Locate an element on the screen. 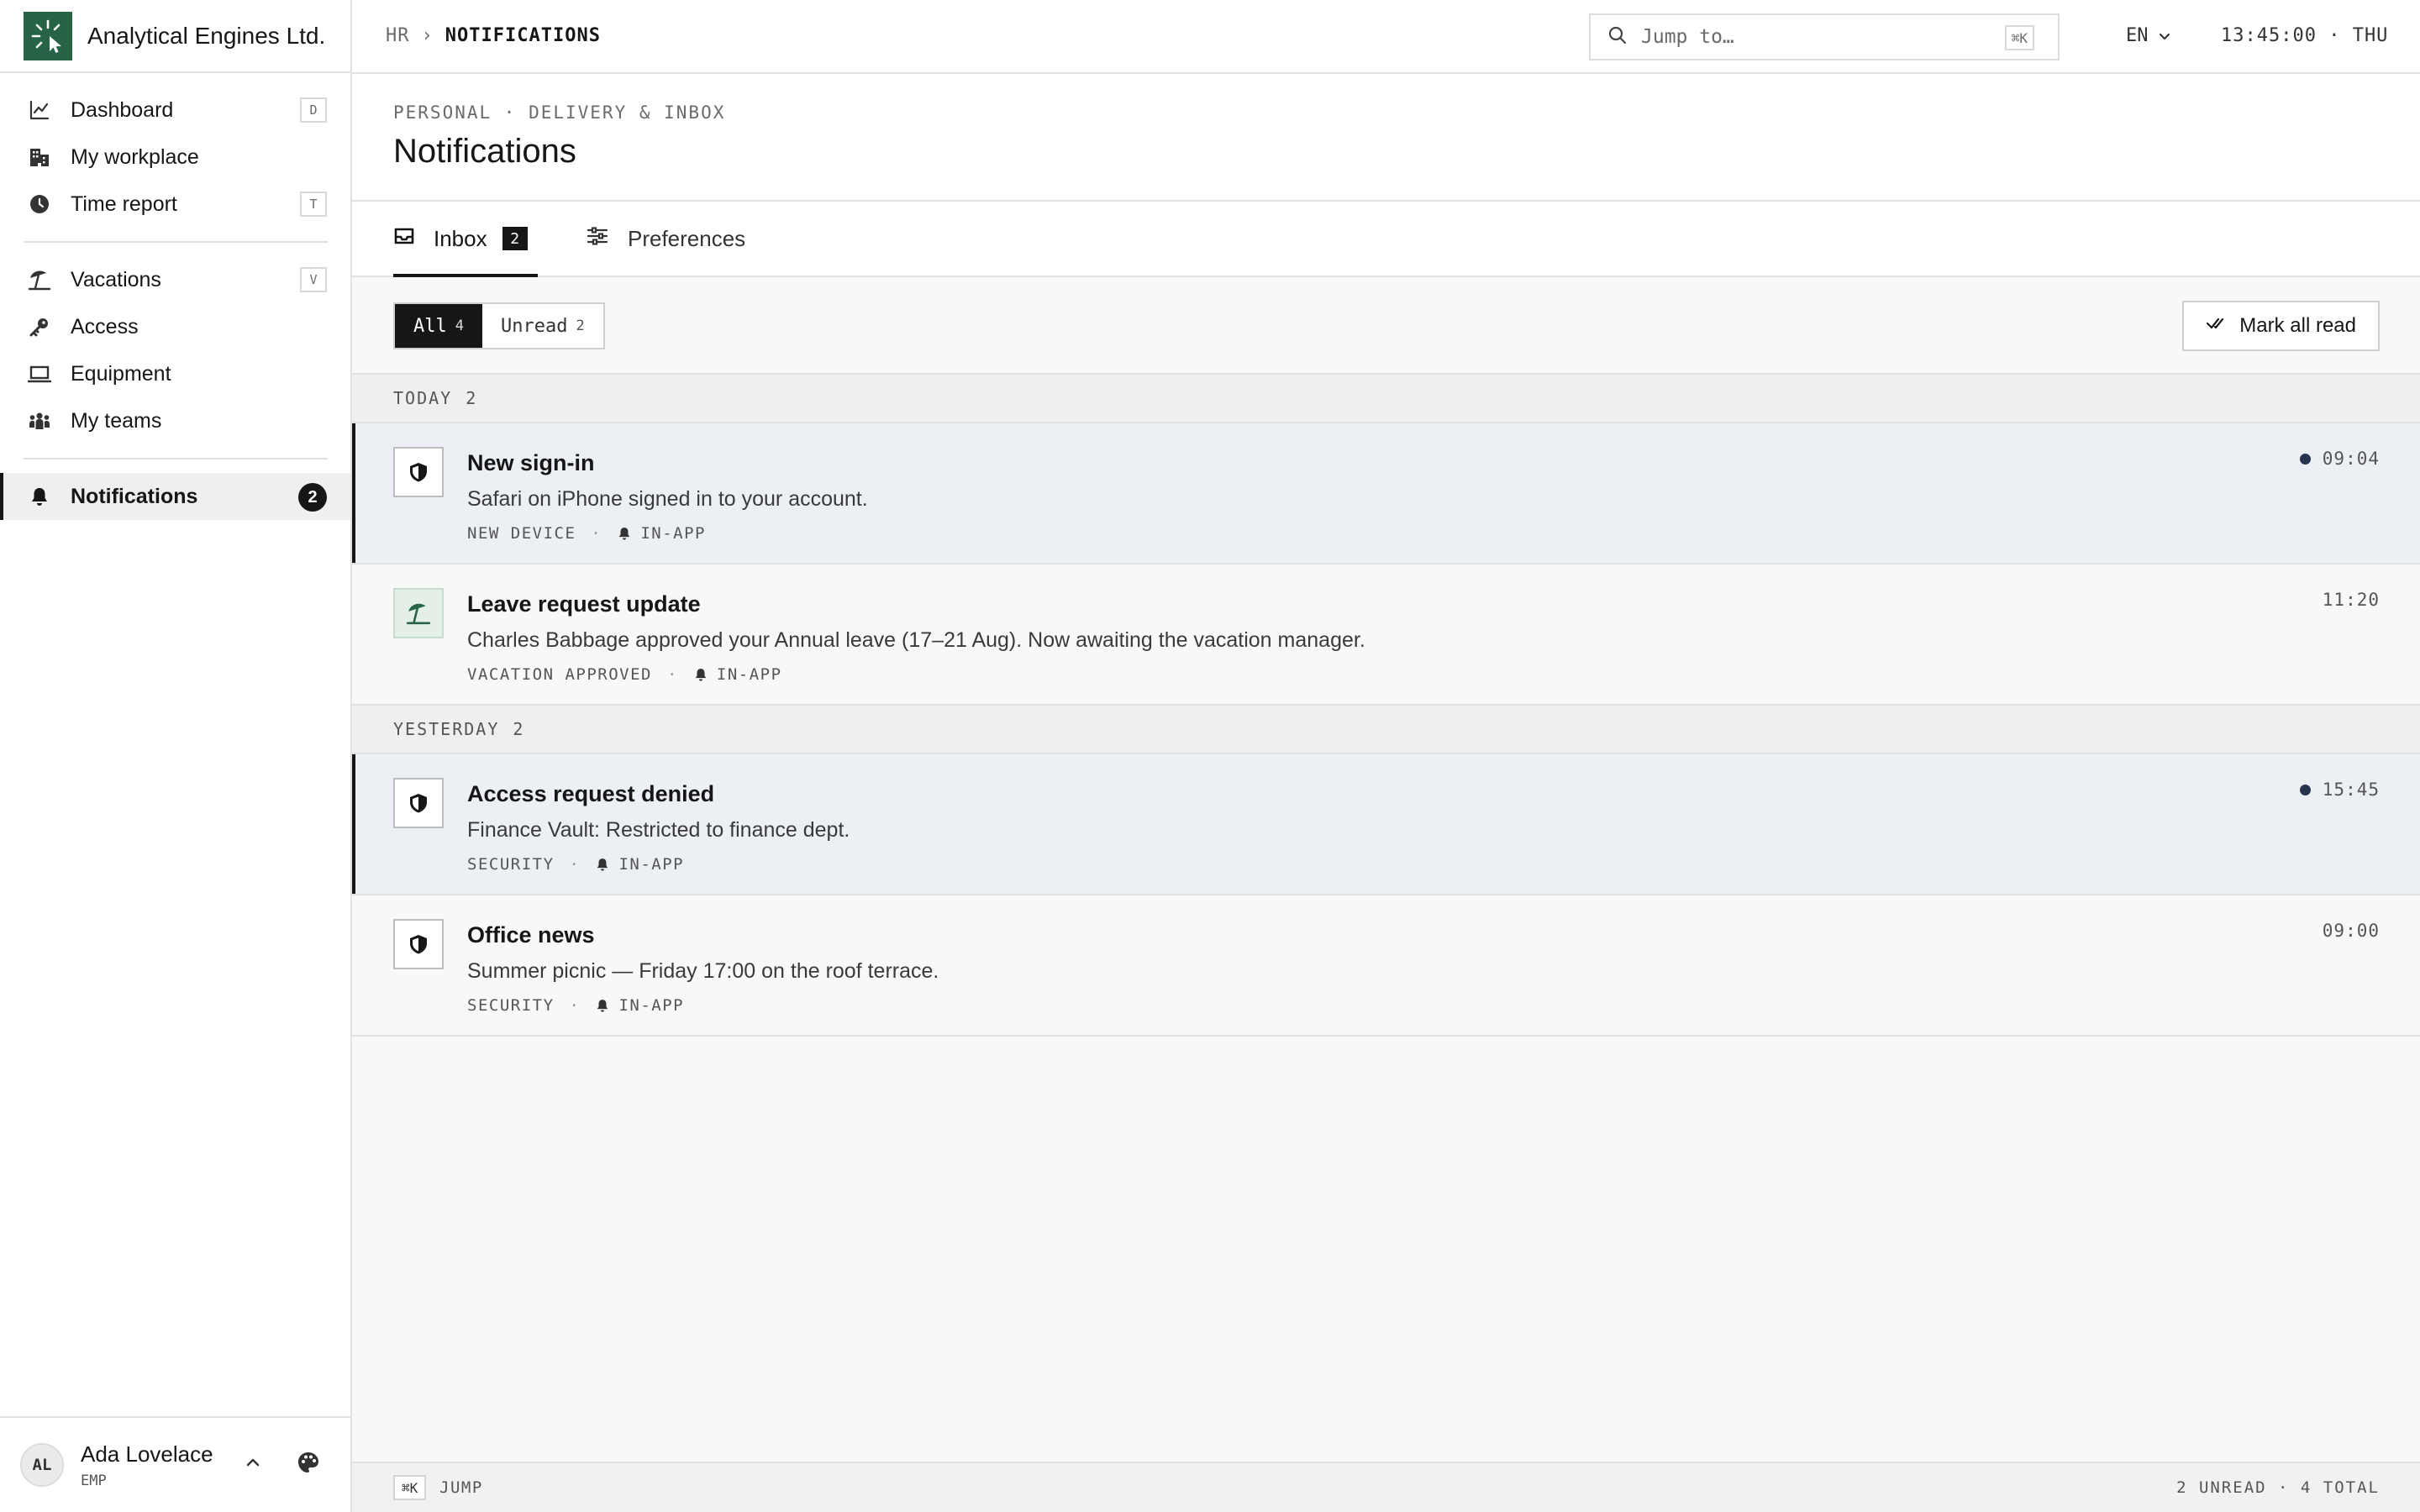  user-role: EMP is located at coordinates (94, 1480).